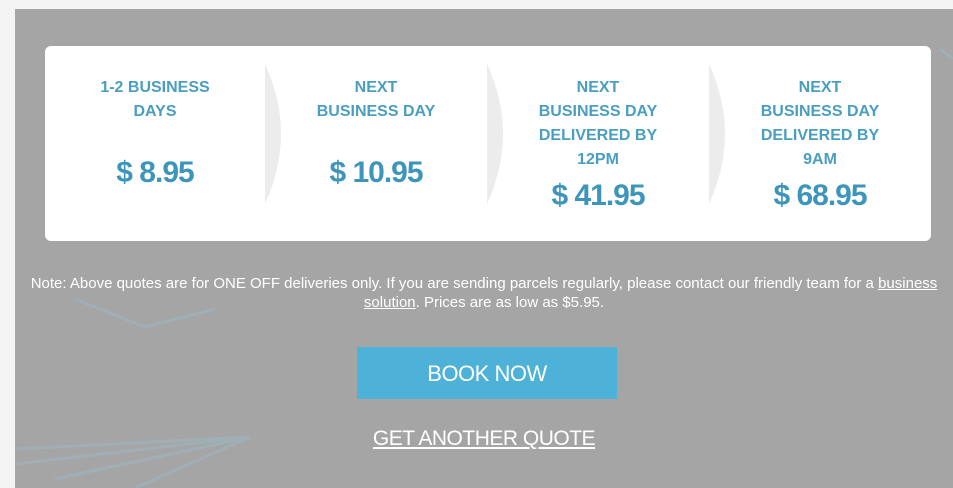 The width and height of the screenshot is (953, 488). What do you see at coordinates (510, 302) in the screenshot?
I see `note-text-after: . Prices are as low as $5.95.` at bounding box center [510, 302].